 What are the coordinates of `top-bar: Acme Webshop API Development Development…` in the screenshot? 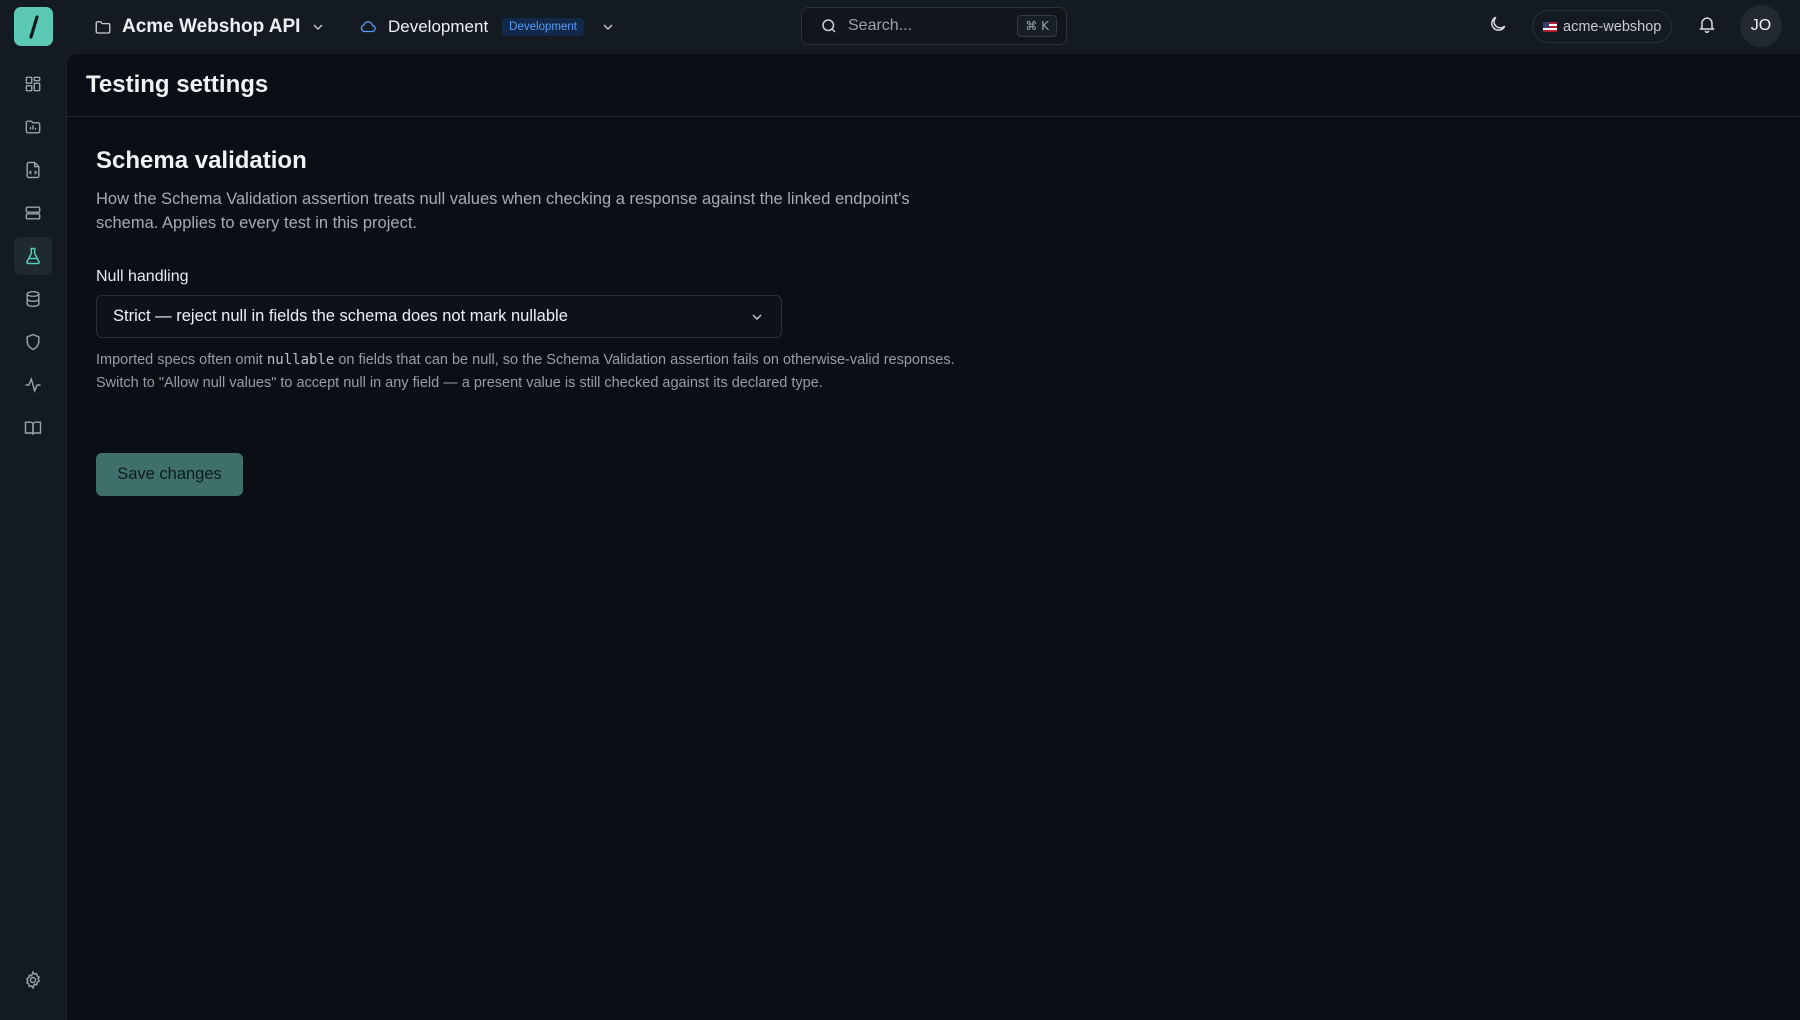 It's located at (900, 27).